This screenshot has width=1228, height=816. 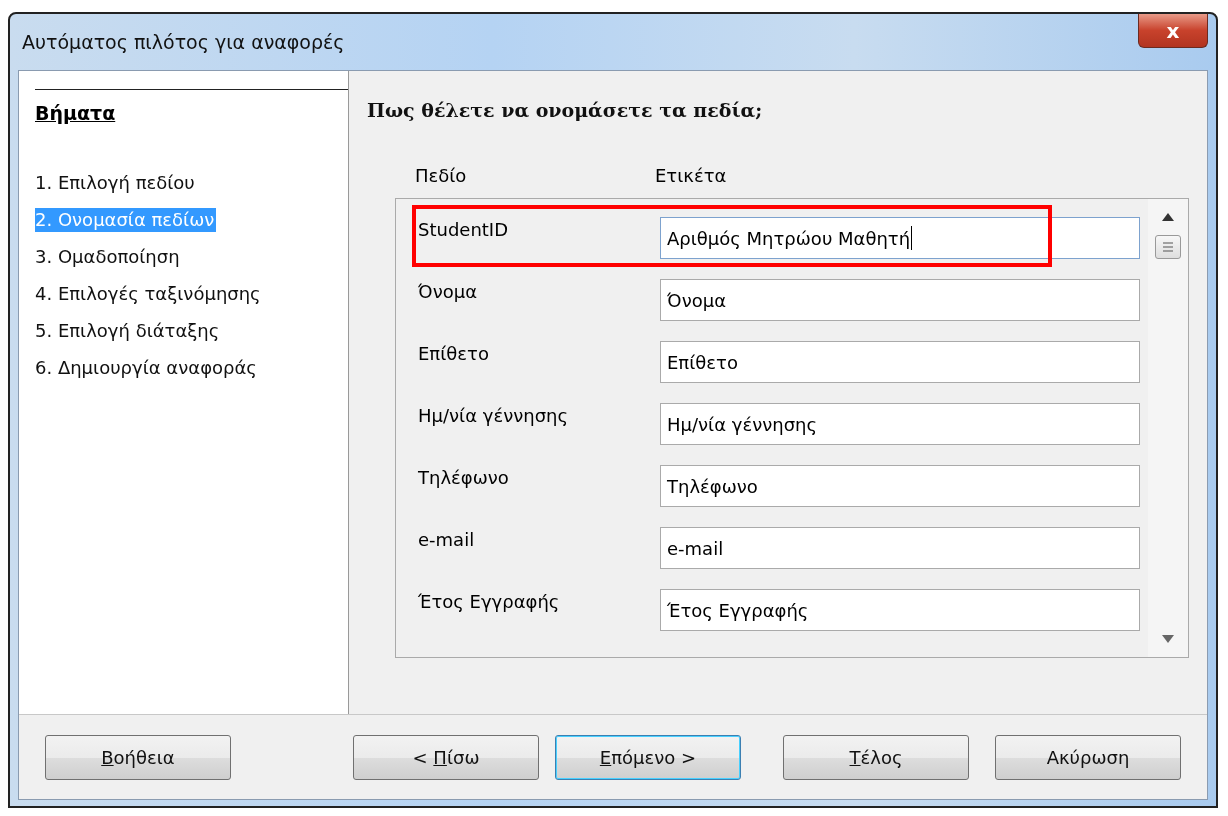 I want to click on window-title: Αυτόματος πιλότος για αναφορές, so click(x=183, y=42).